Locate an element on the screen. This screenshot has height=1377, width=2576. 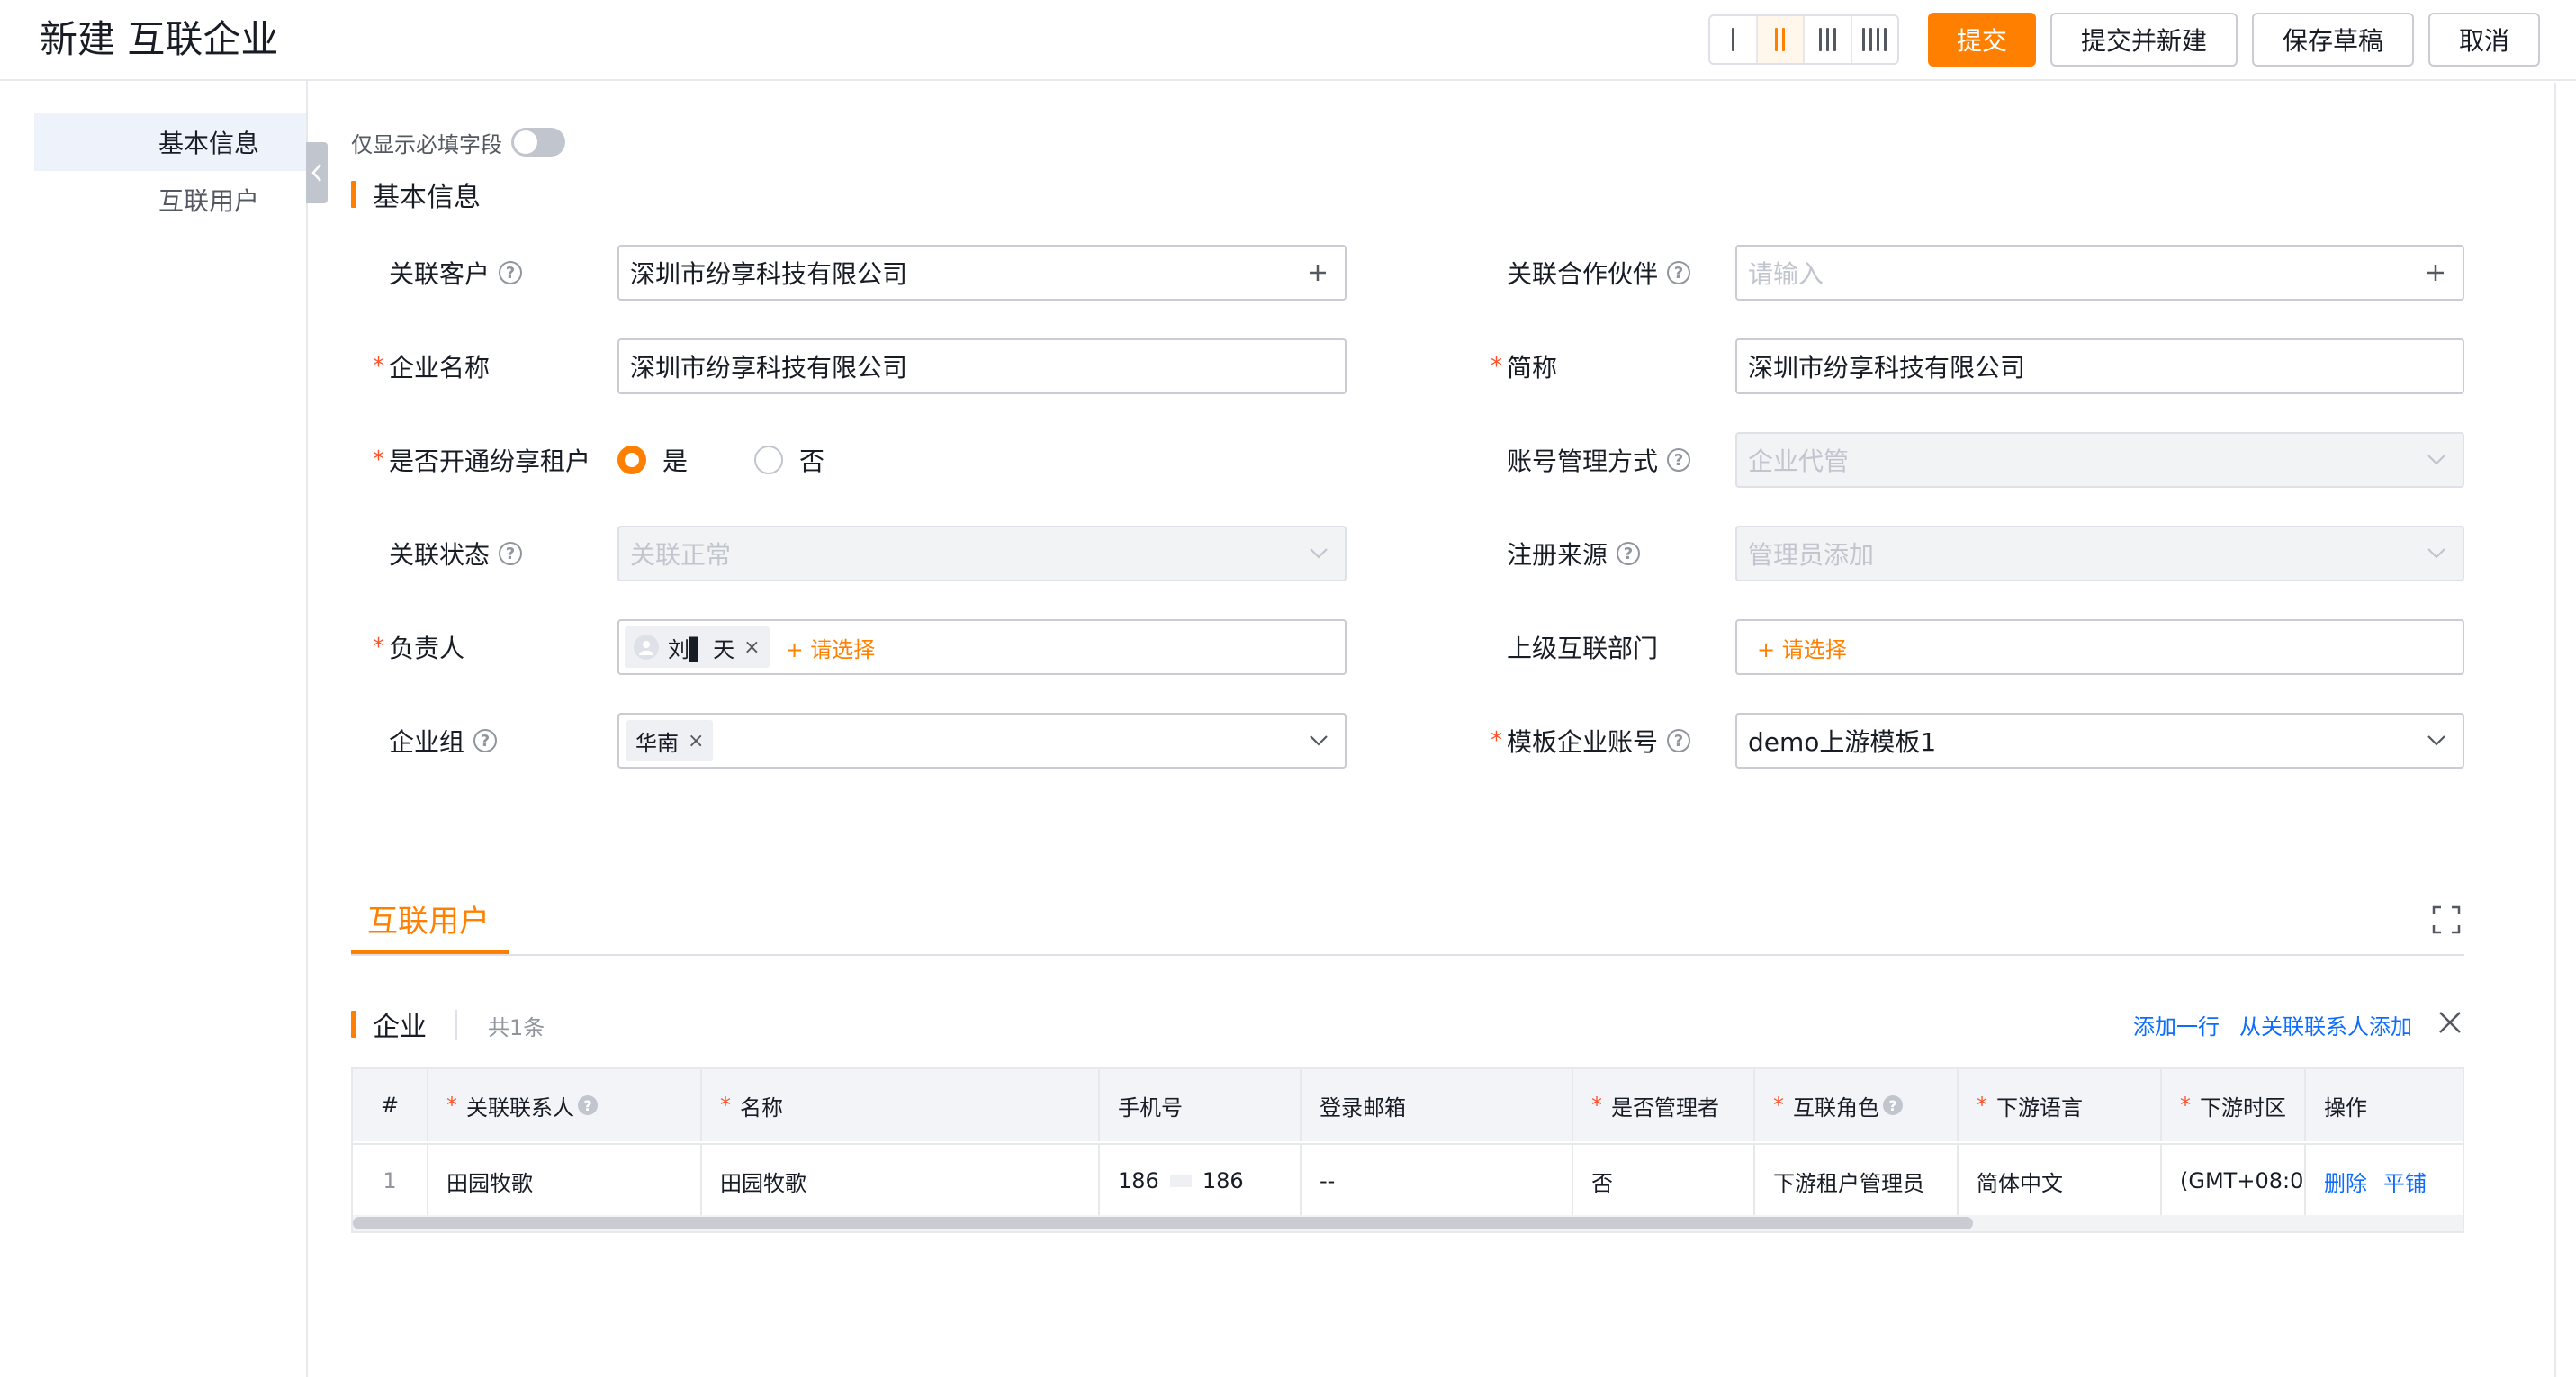
tab-divider is located at coordinates (1407, 955).